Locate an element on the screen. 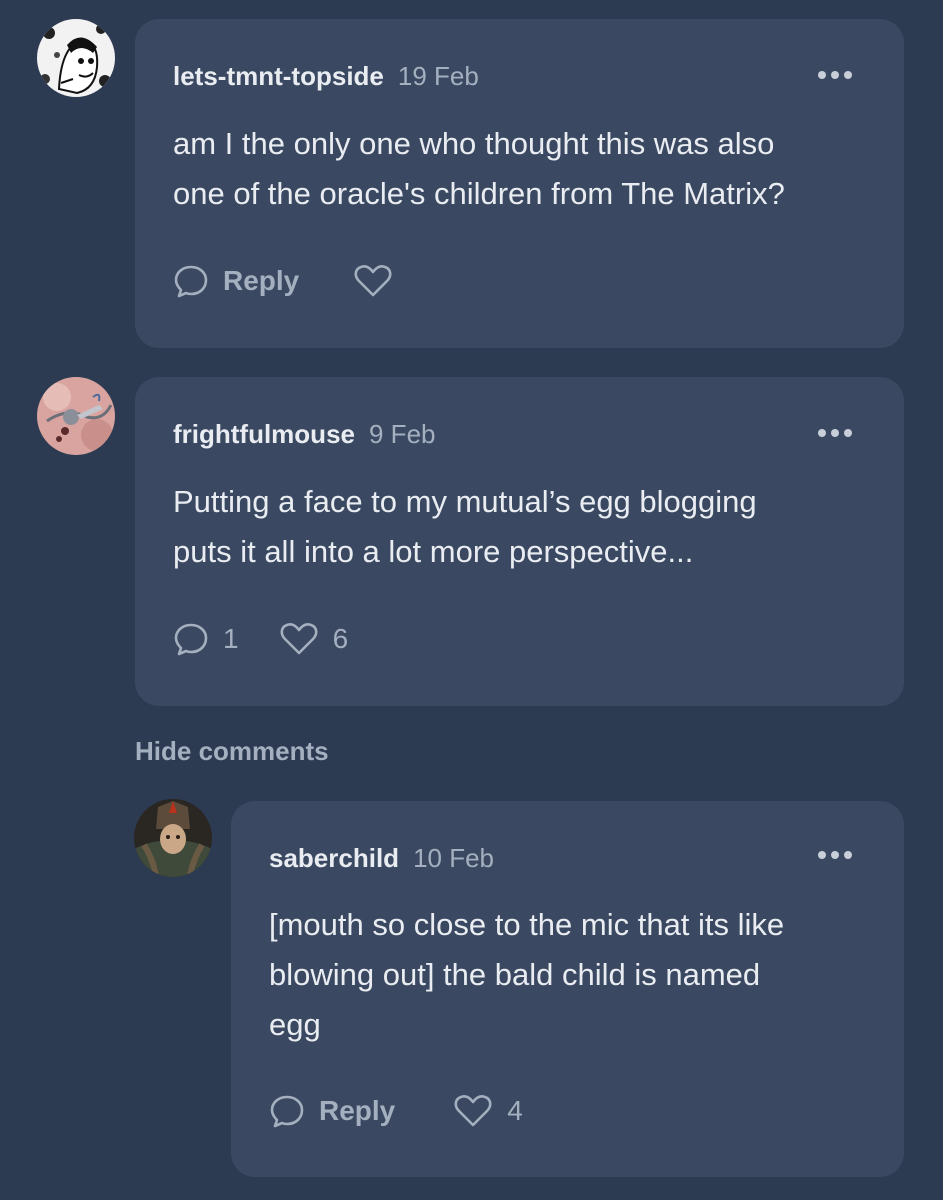  like-count: 4 is located at coordinates (515, 1110).